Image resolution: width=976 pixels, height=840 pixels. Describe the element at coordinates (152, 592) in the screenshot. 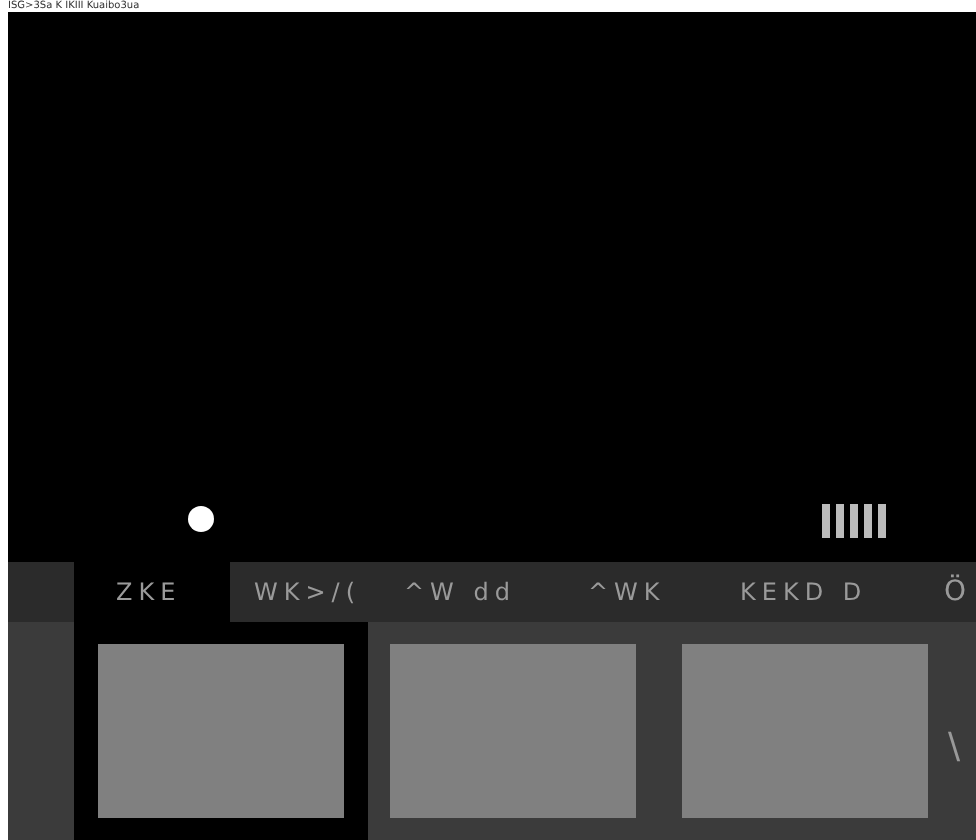

I see `tab: ZKE` at that location.